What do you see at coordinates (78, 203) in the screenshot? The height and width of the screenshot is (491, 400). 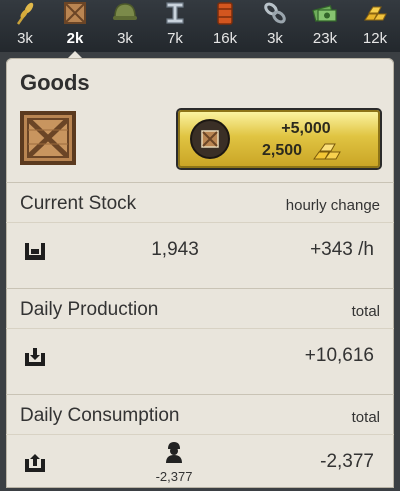 I see `section-label: Current Stock` at bounding box center [78, 203].